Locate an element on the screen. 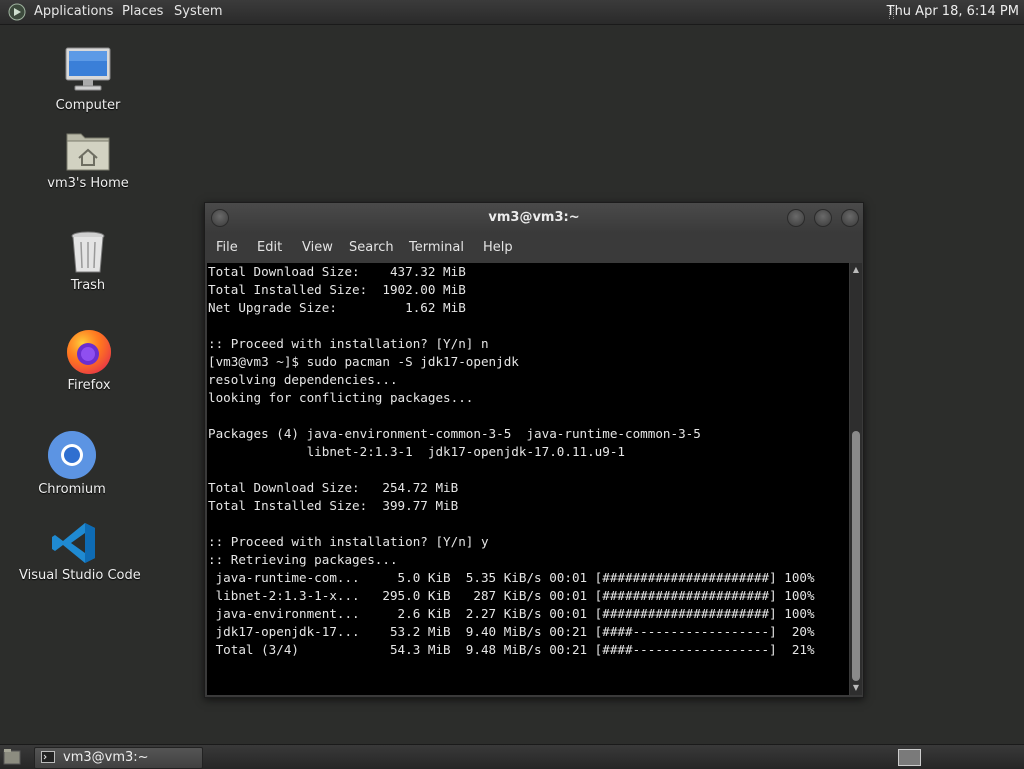 This screenshot has width=1024, height=769. bottom-panel: vm3@vm3:~ is located at coordinates (512, 756).